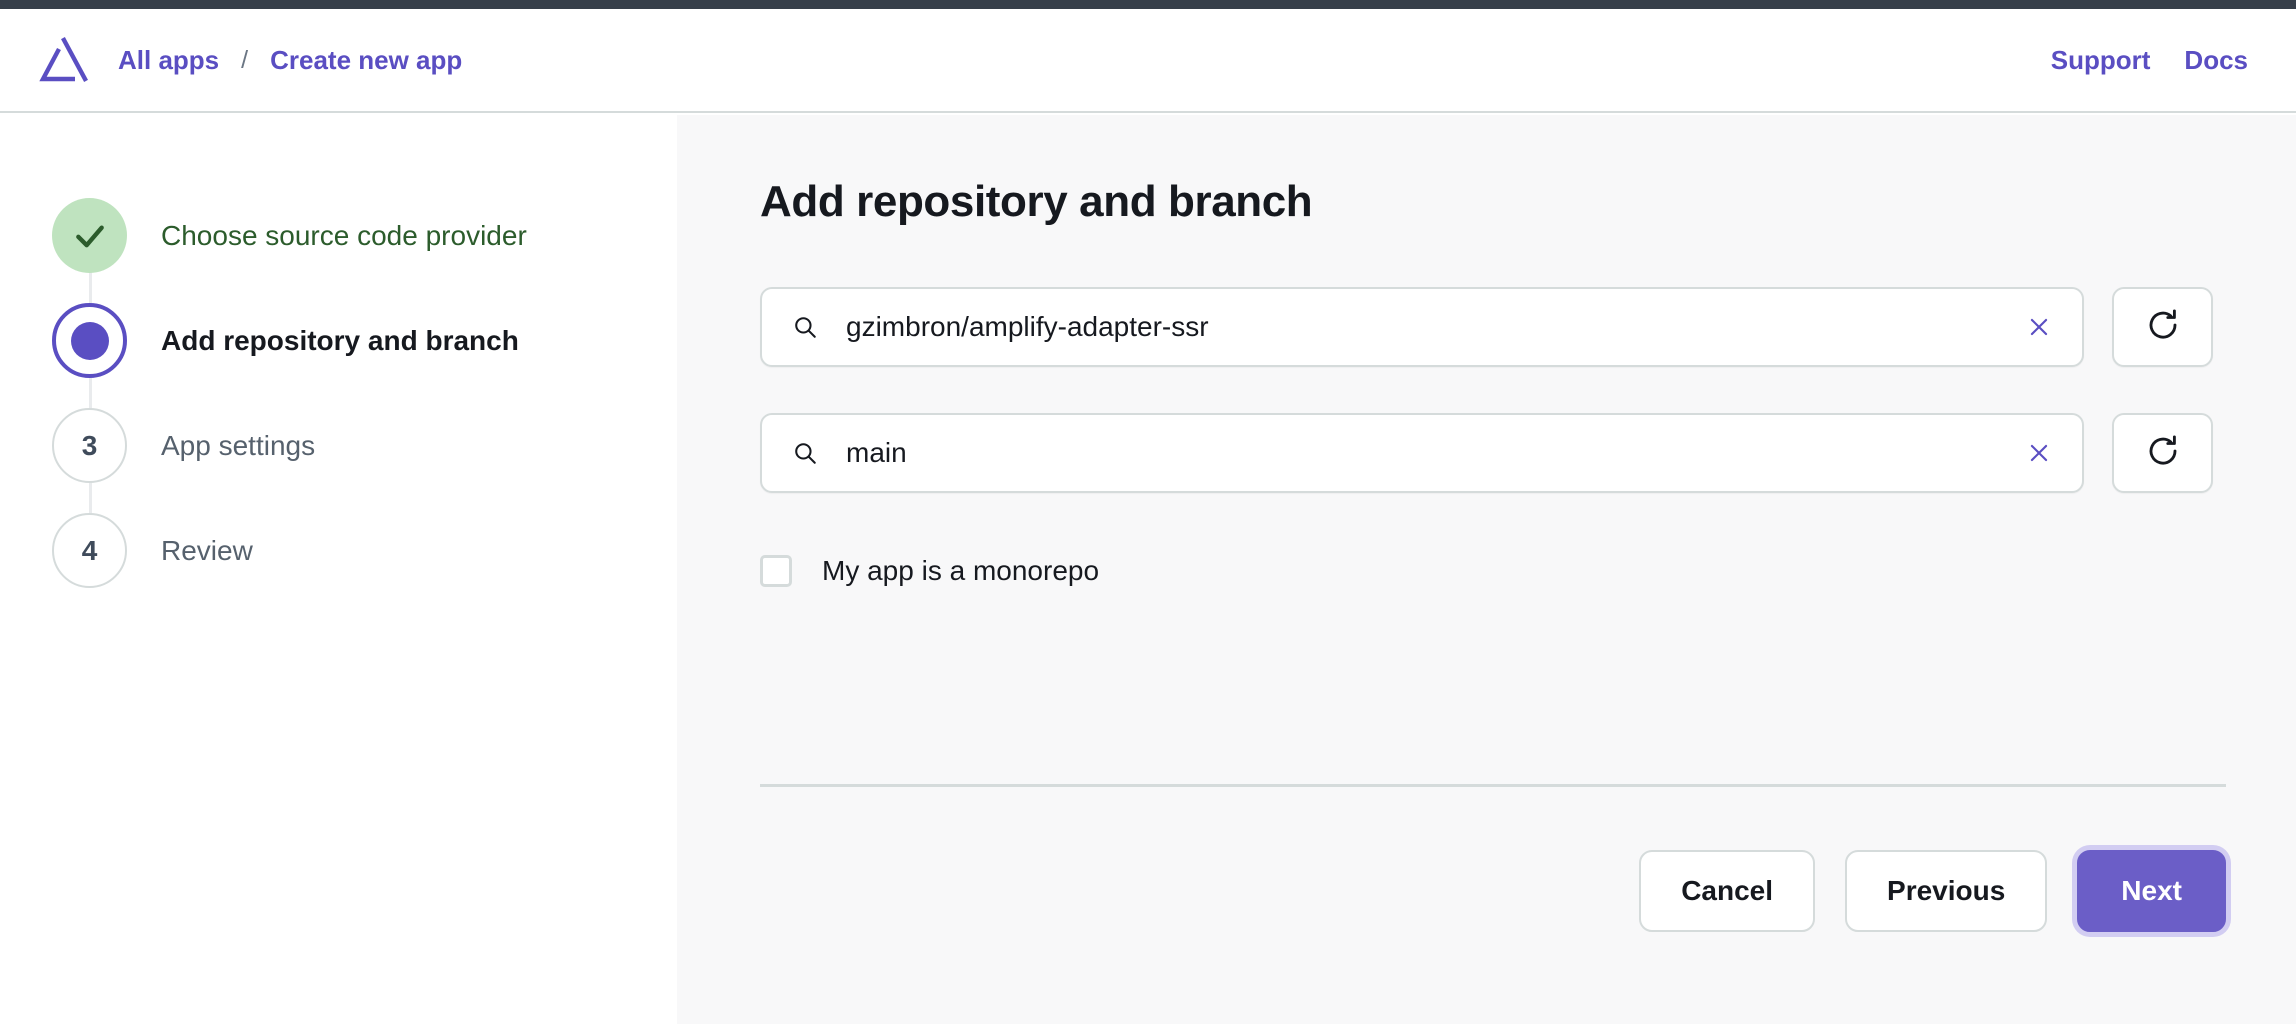 Image resolution: width=2296 pixels, height=1024 pixels. Describe the element at coordinates (338, 550) in the screenshot. I see `sidebar-step-review: 4 Review` at that location.